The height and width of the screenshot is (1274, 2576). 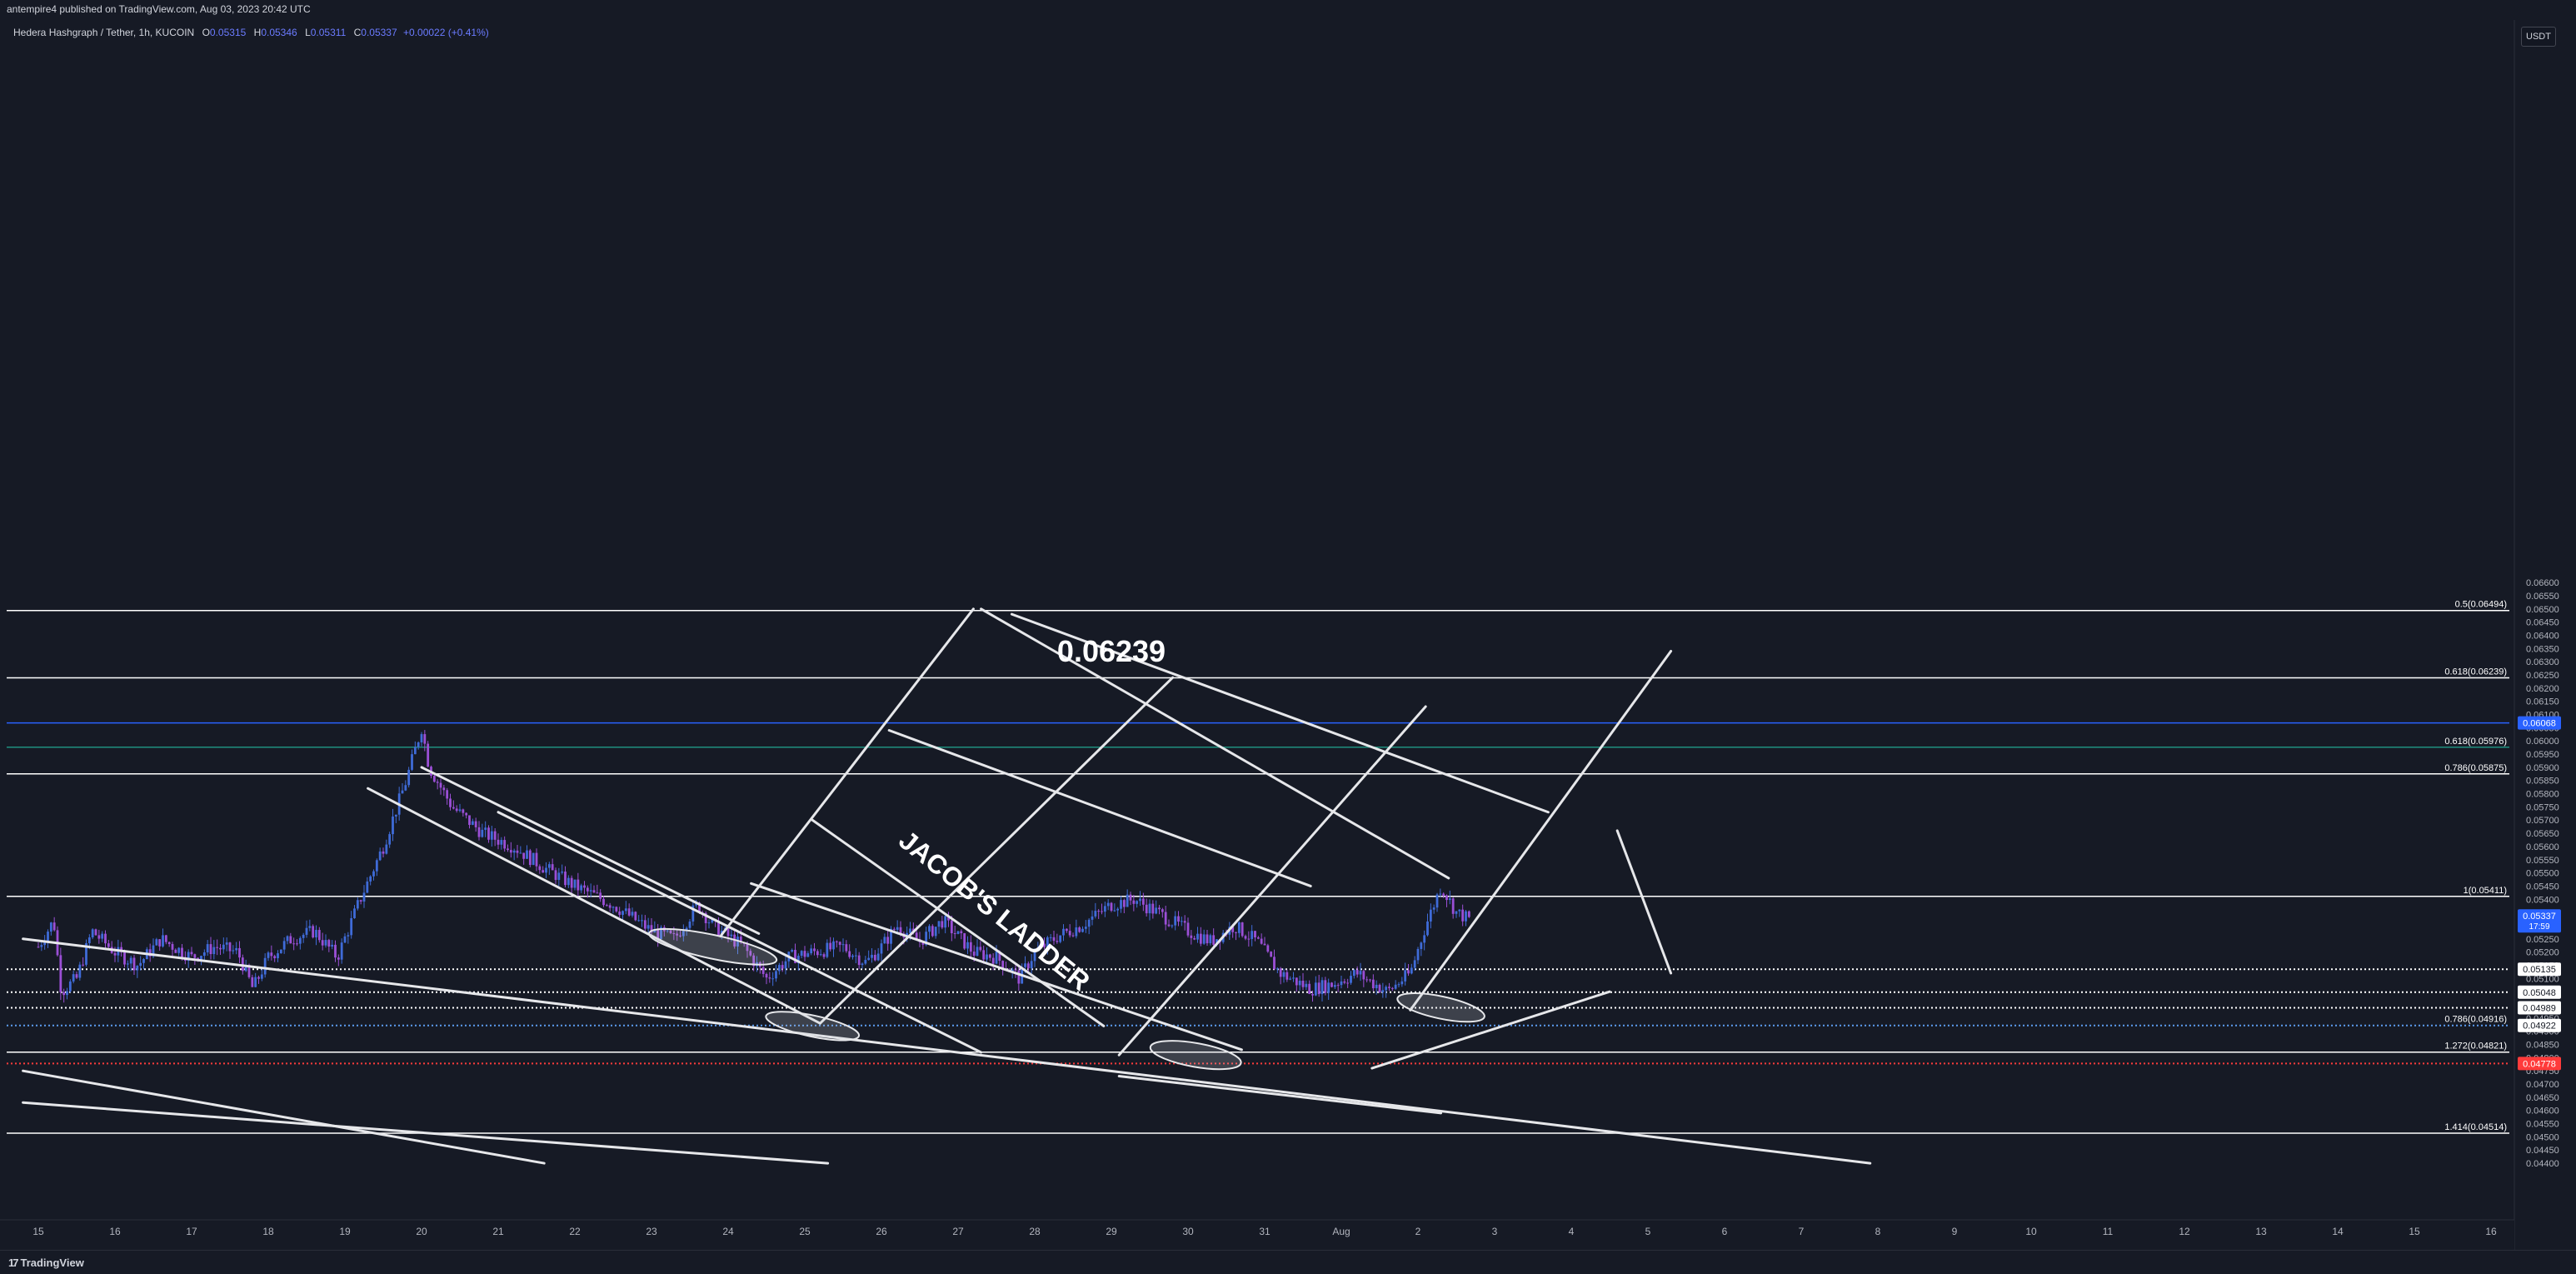 What do you see at coordinates (2542, 1137) in the screenshot?
I see `y-tick-label: 0.04500` at bounding box center [2542, 1137].